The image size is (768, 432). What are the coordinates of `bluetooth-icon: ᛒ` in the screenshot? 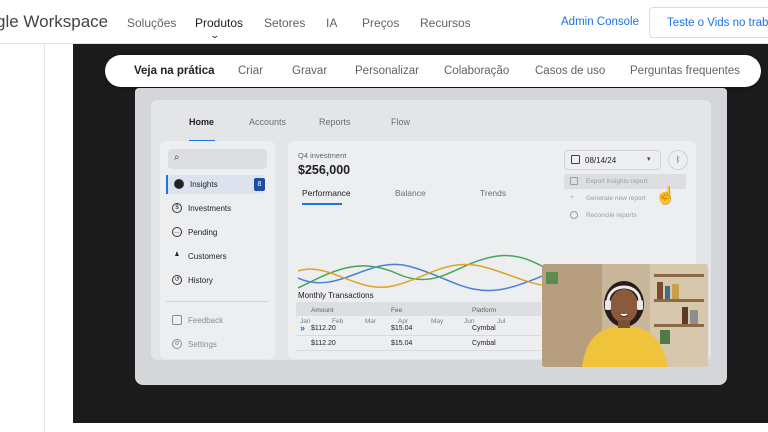 It's located at (678, 160).